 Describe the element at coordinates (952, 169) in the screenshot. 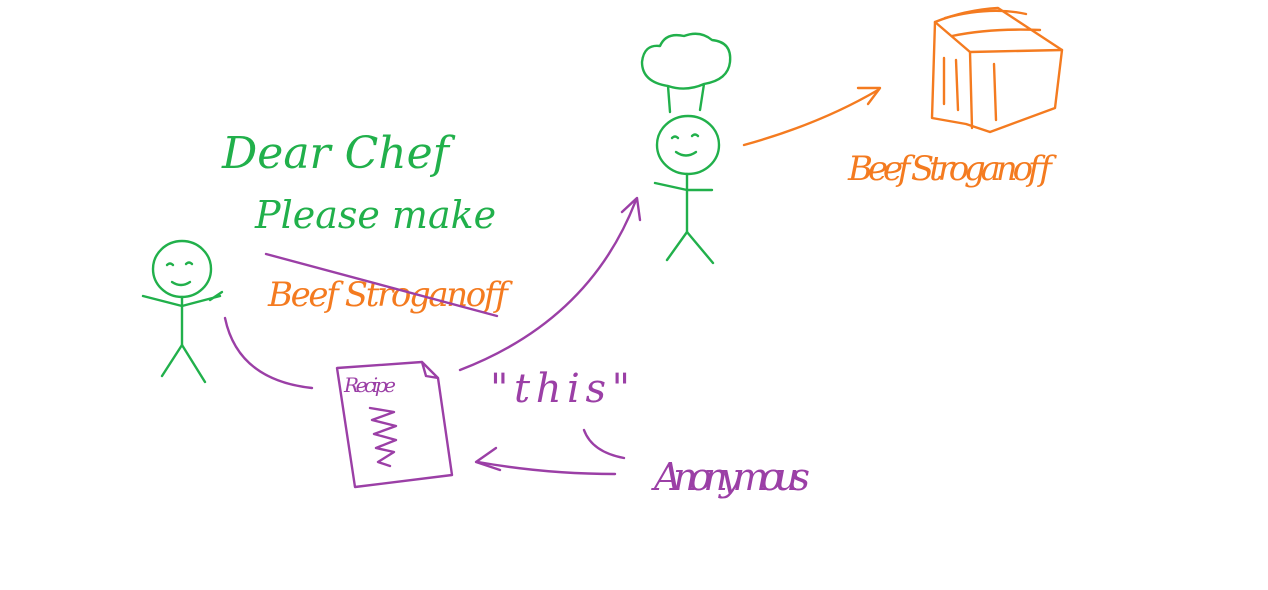

I see `dish-label: Beef Stroganoff` at that location.